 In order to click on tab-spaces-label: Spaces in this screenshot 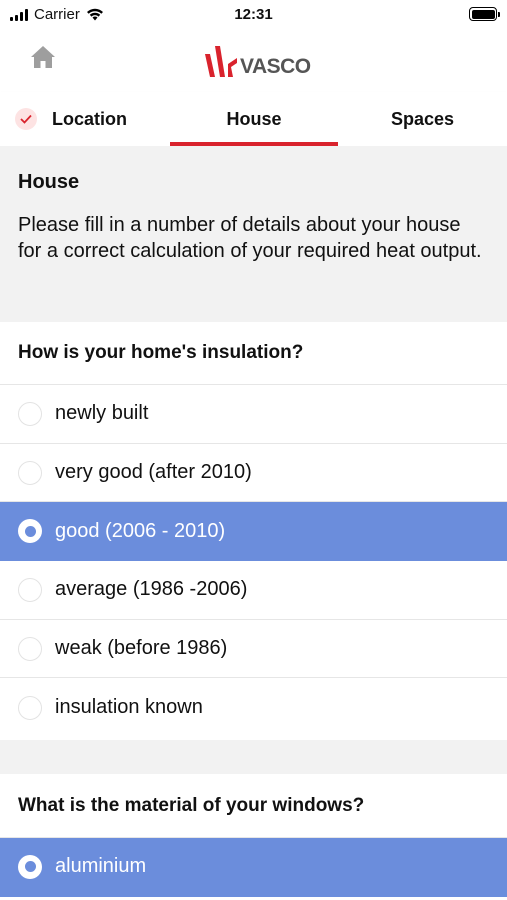, I will do `click(422, 118)`.